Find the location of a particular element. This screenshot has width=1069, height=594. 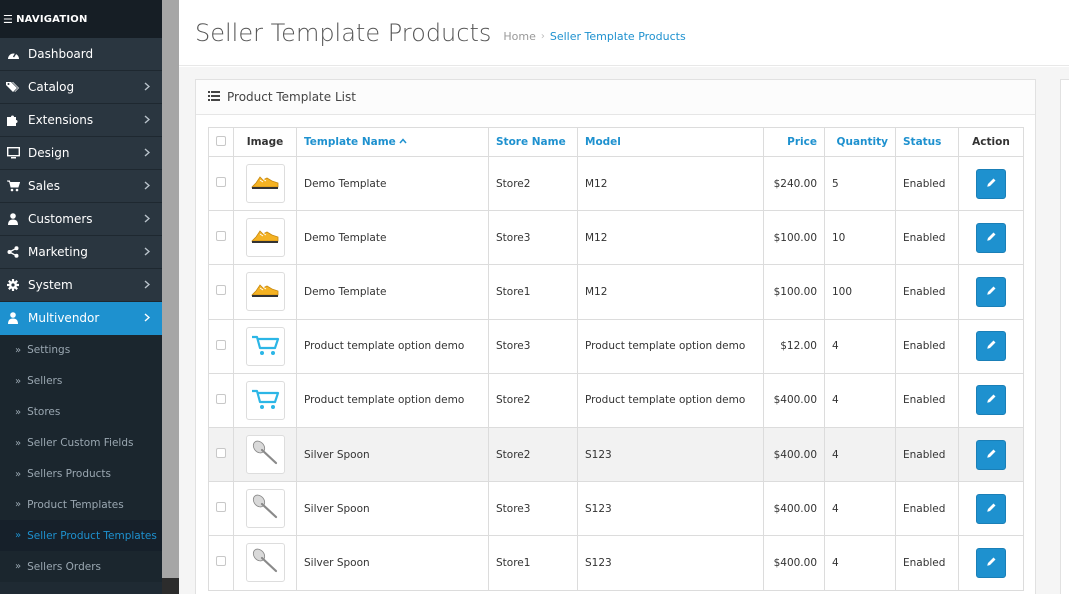

select-all-cell is located at coordinates (221, 142).